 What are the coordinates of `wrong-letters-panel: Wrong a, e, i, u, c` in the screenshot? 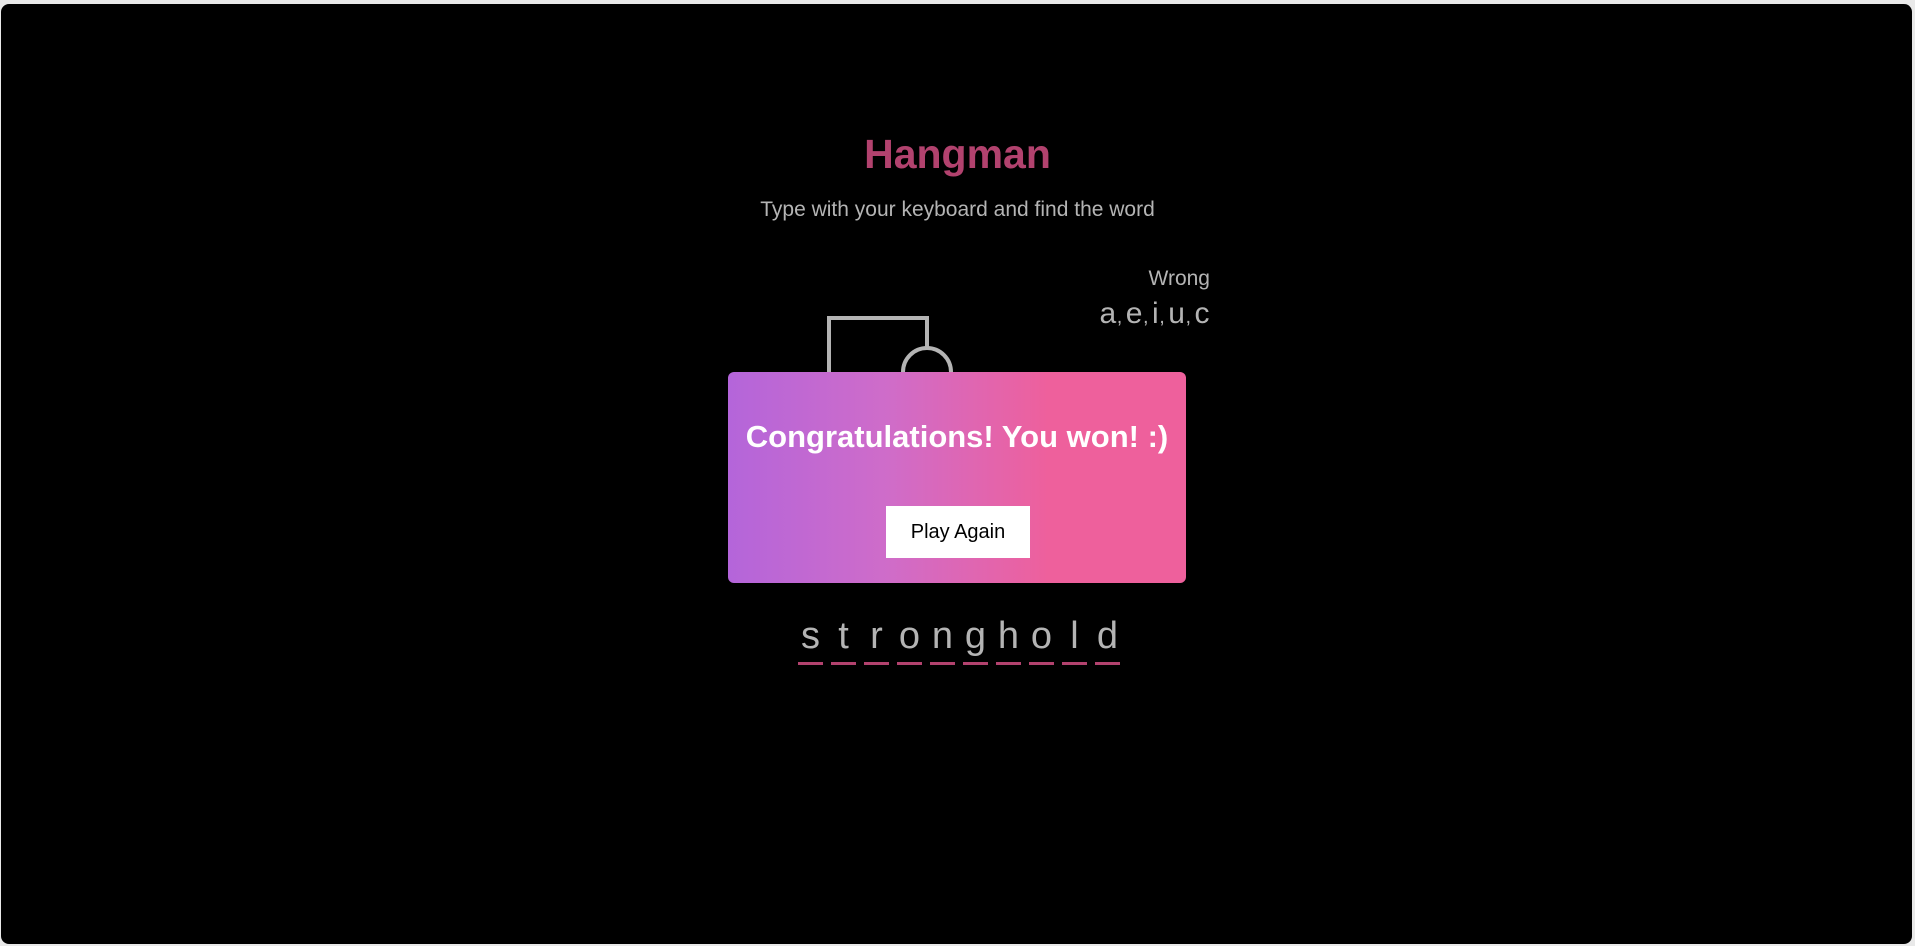 It's located at (1155, 300).